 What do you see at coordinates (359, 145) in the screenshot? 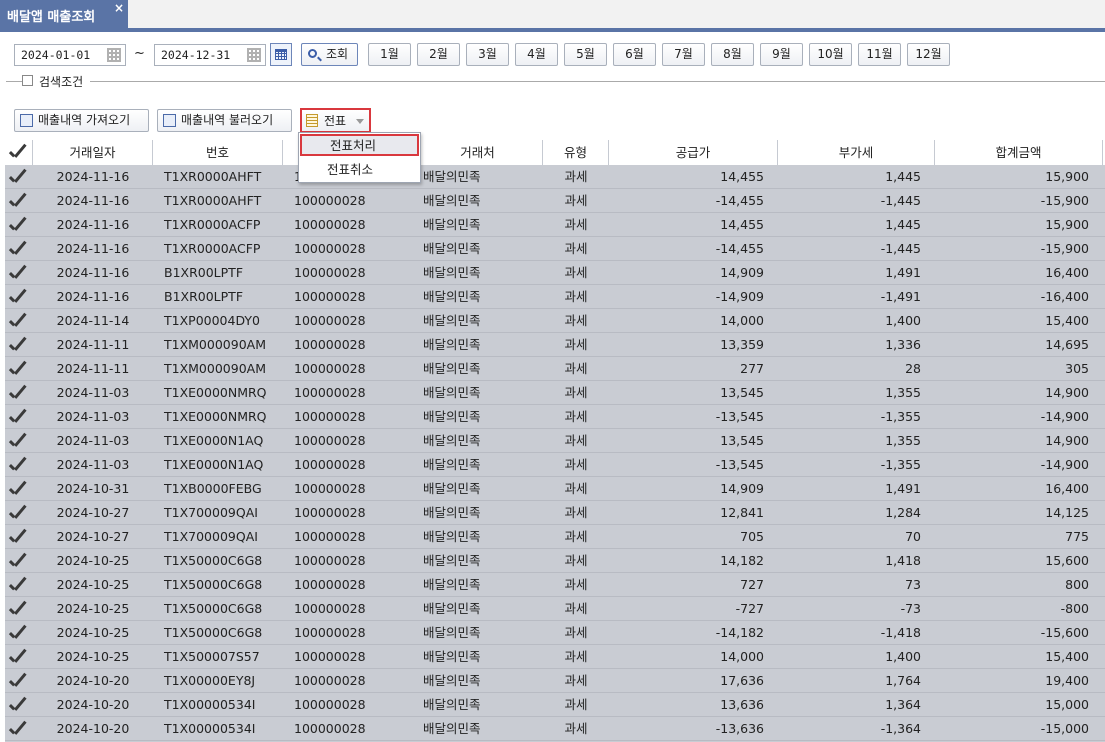
I see `menu-item-voucher-process: 전표처리` at bounding box center [359, 145].